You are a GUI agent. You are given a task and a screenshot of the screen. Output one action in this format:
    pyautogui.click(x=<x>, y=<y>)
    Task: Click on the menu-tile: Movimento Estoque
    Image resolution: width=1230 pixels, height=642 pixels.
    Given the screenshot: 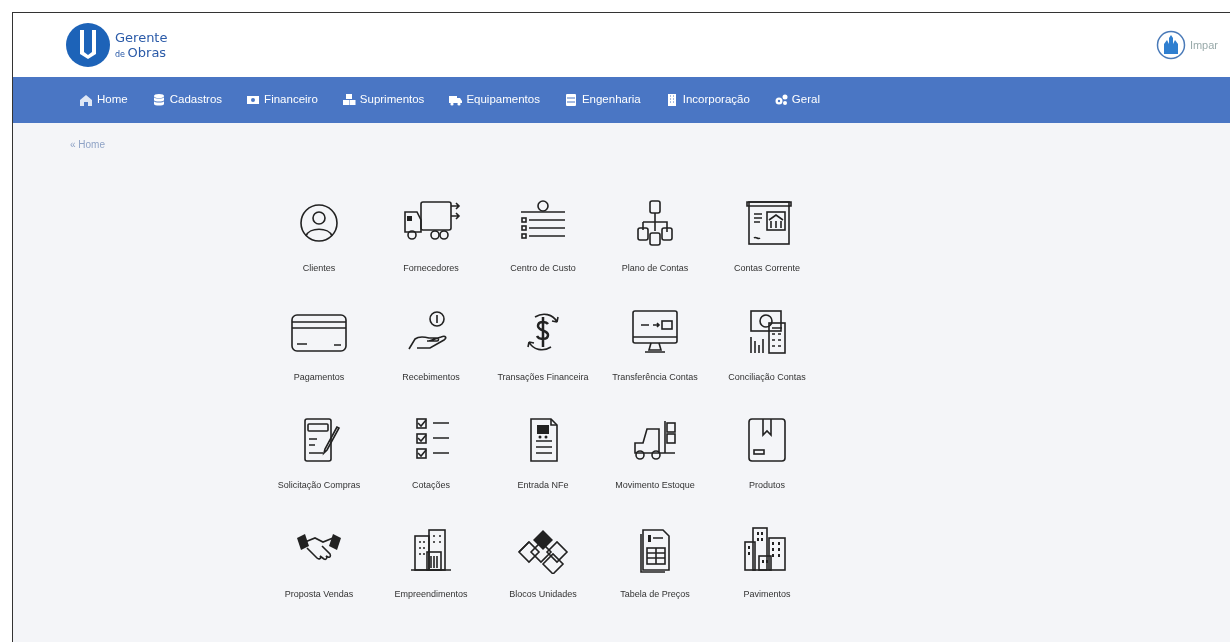 What is the action you would take?
    pyautogui.click(x=655, y=454)
    